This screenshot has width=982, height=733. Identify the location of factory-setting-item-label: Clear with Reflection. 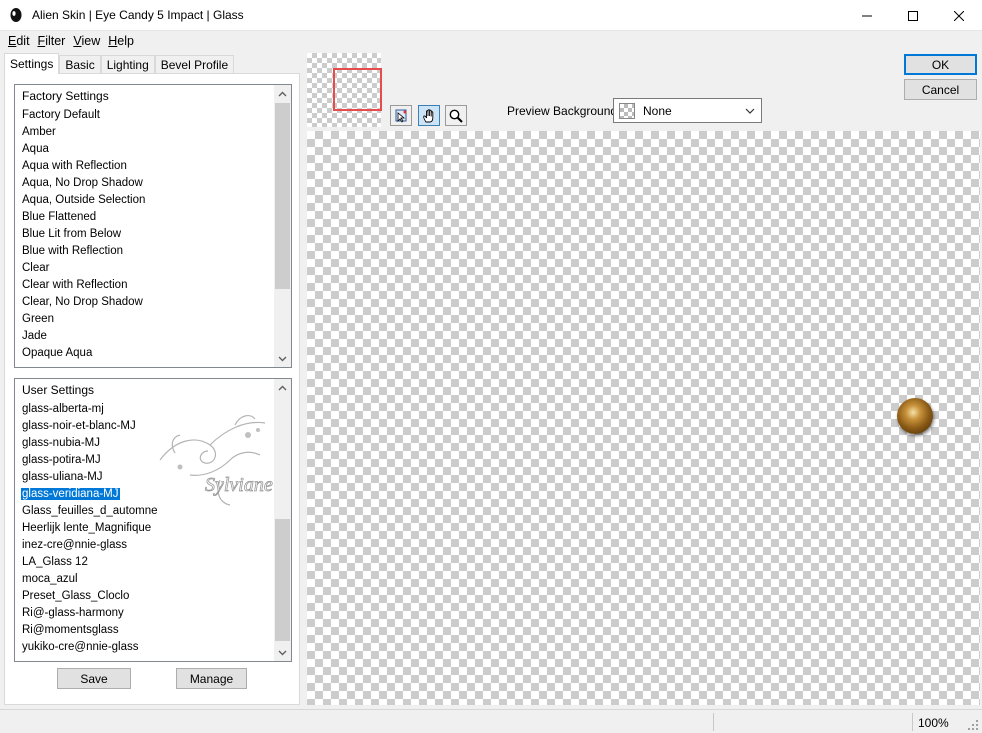
(75, 285).